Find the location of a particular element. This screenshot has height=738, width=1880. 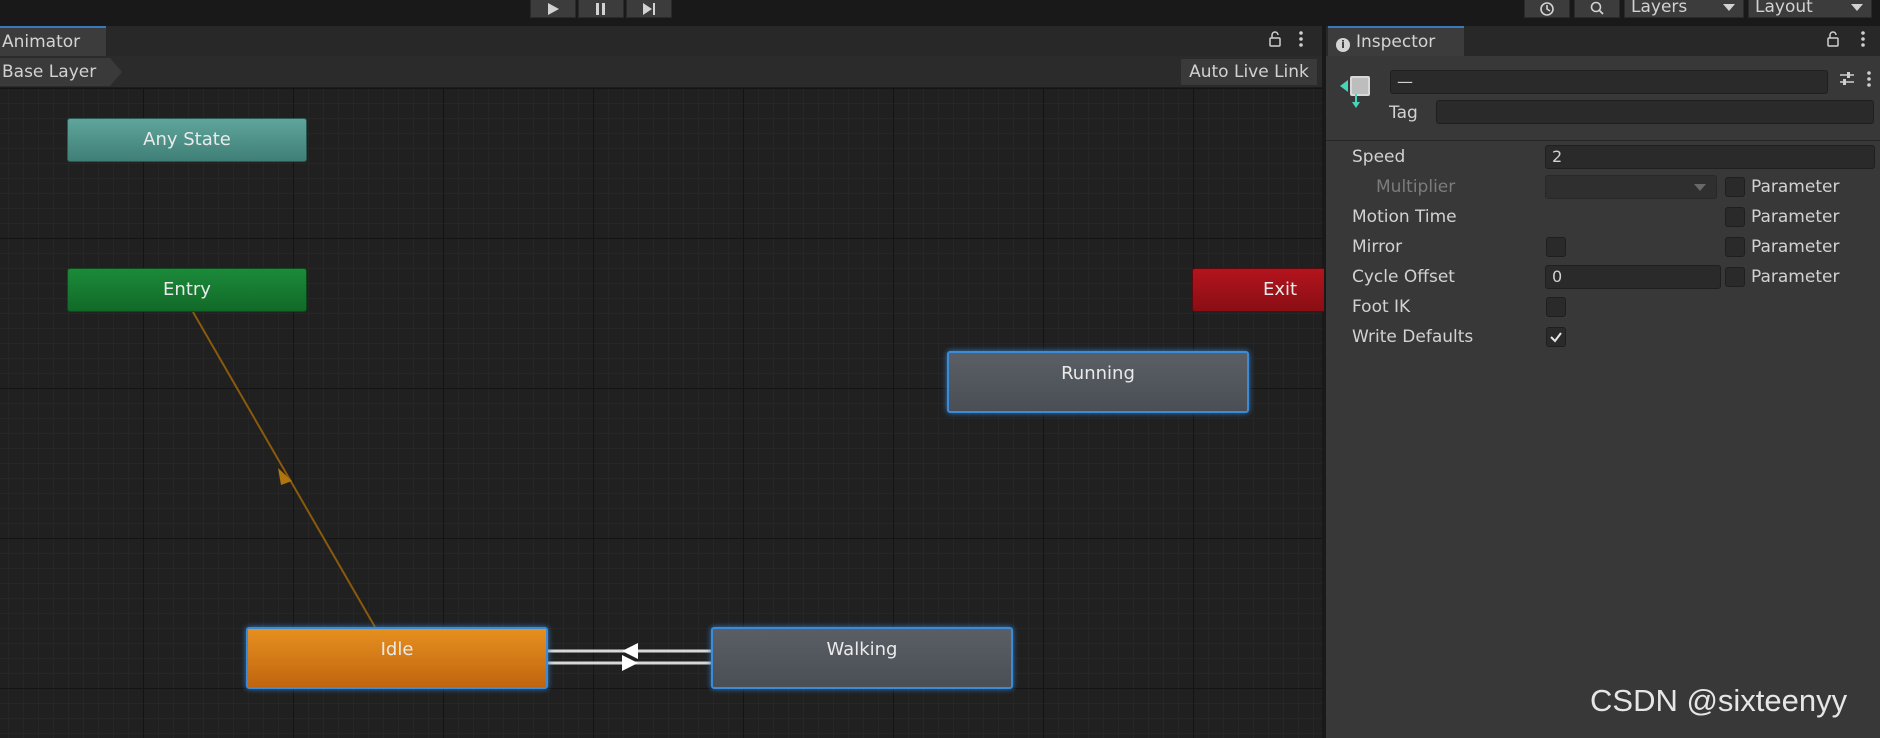

step-button is located at coordinates (649, 9).